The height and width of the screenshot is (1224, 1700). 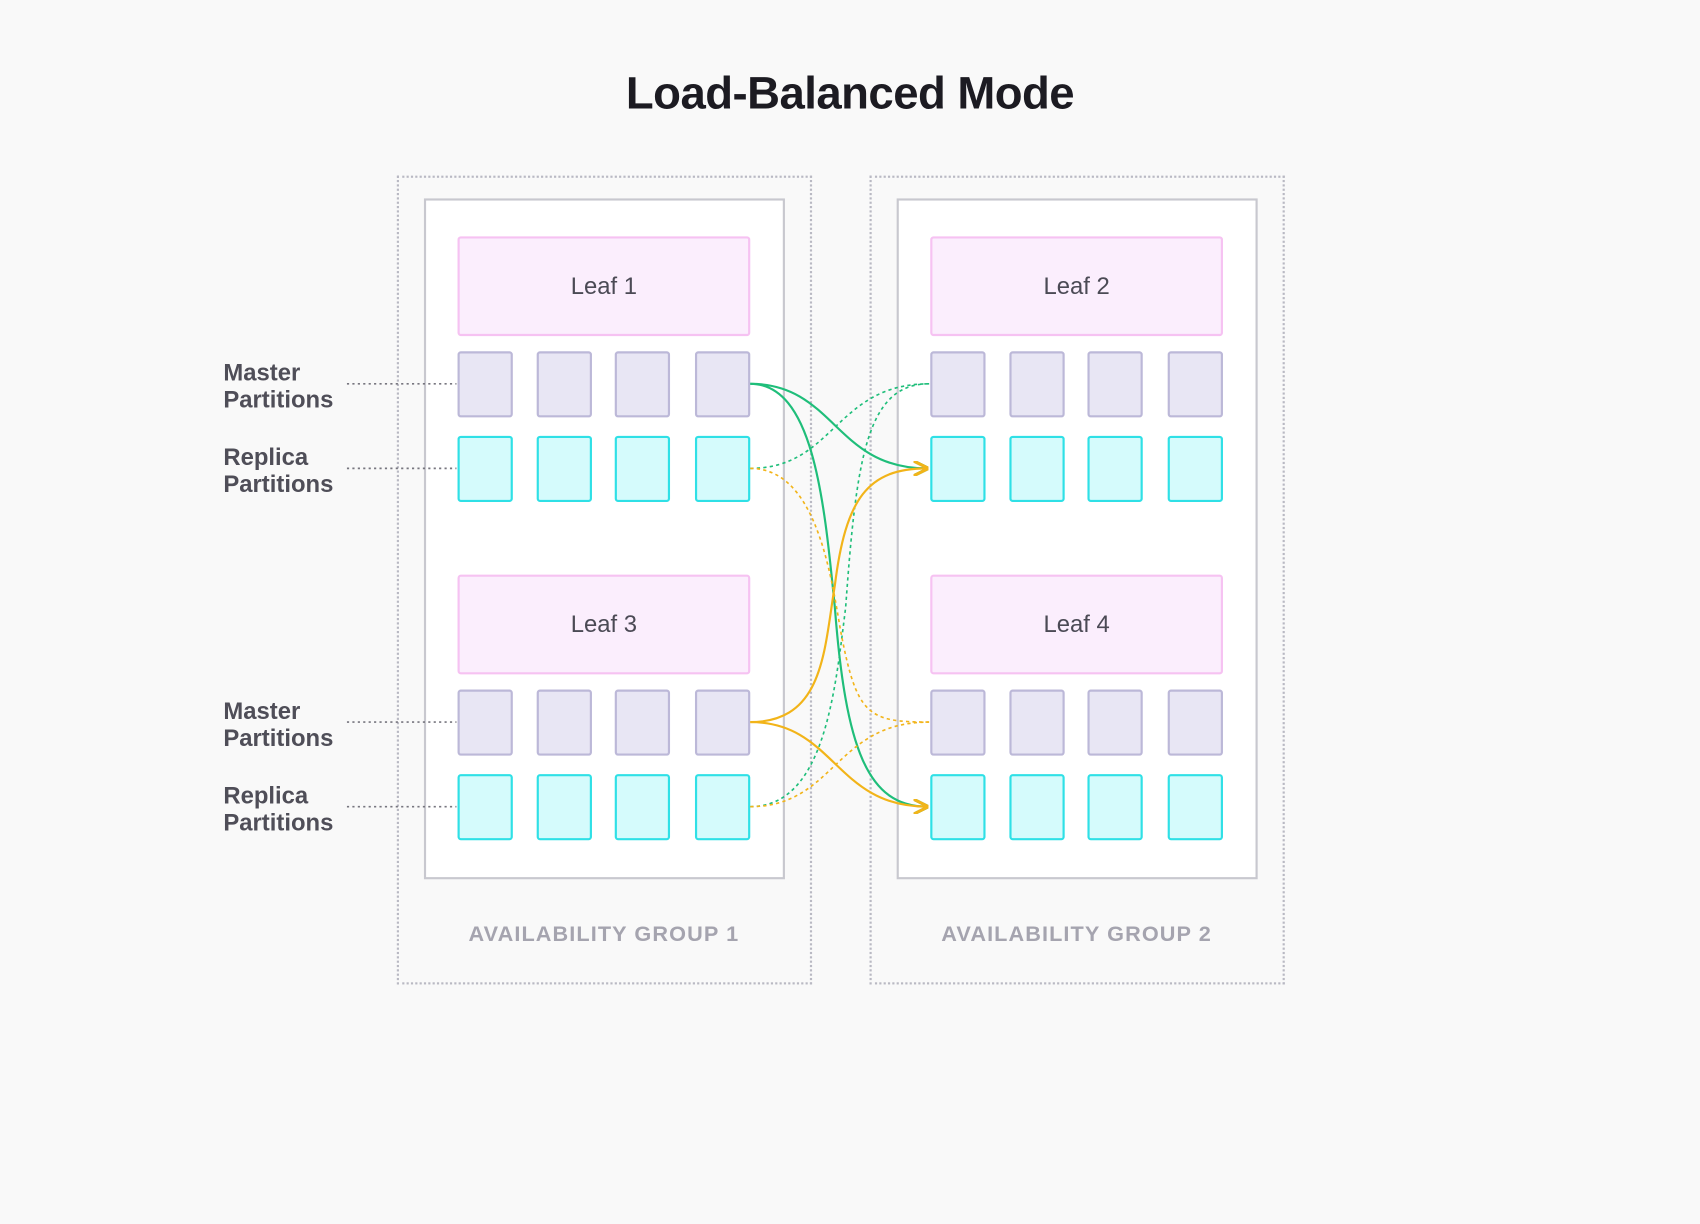 I want to click on leaf3-to-leaf4-replication-line, so click(x=838, y=763).